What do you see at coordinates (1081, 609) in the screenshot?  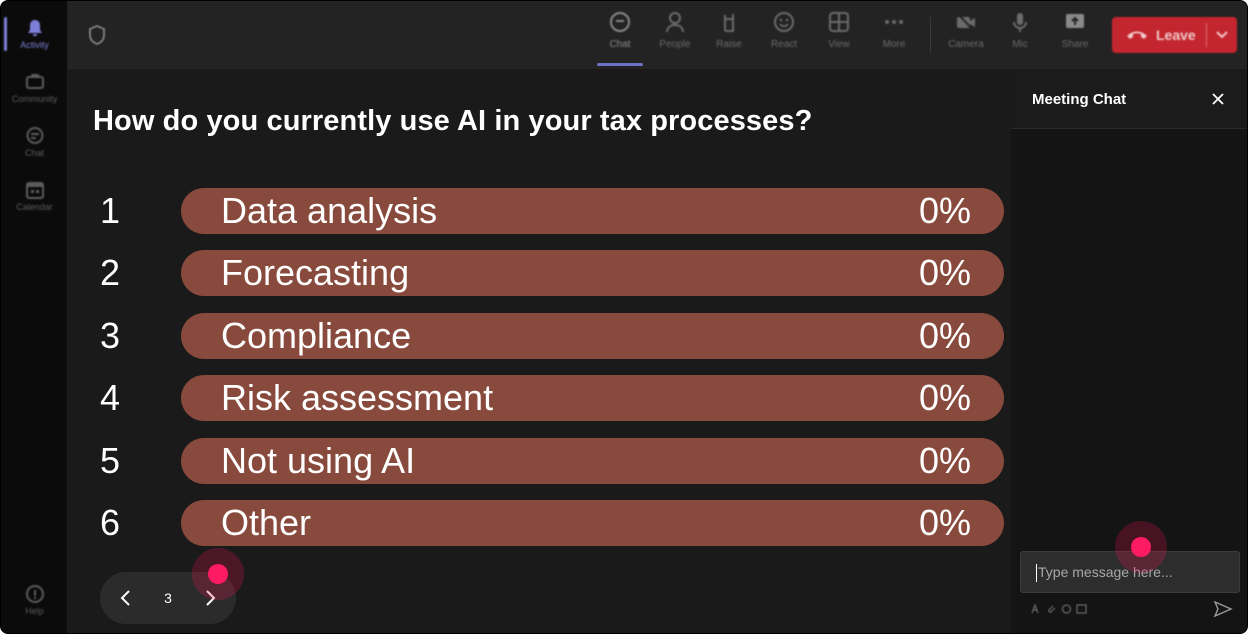 I see `gif-icon` at bounding box center [1081, 609].